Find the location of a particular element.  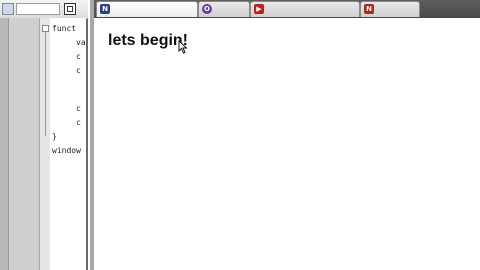

code-line: } is located at coordinates (54, 137).